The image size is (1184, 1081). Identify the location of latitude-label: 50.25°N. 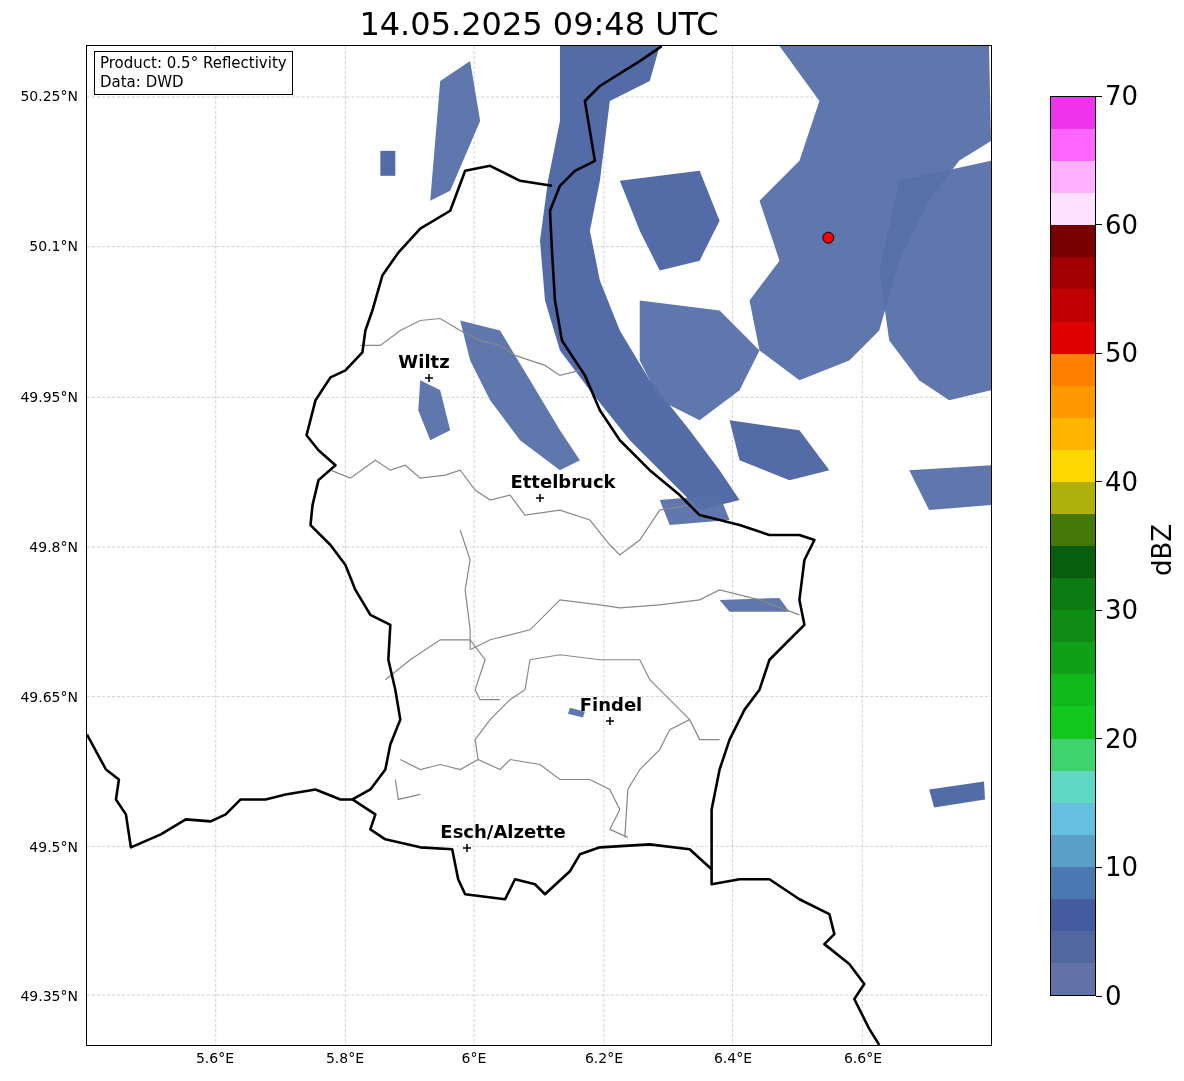
(49, 96).